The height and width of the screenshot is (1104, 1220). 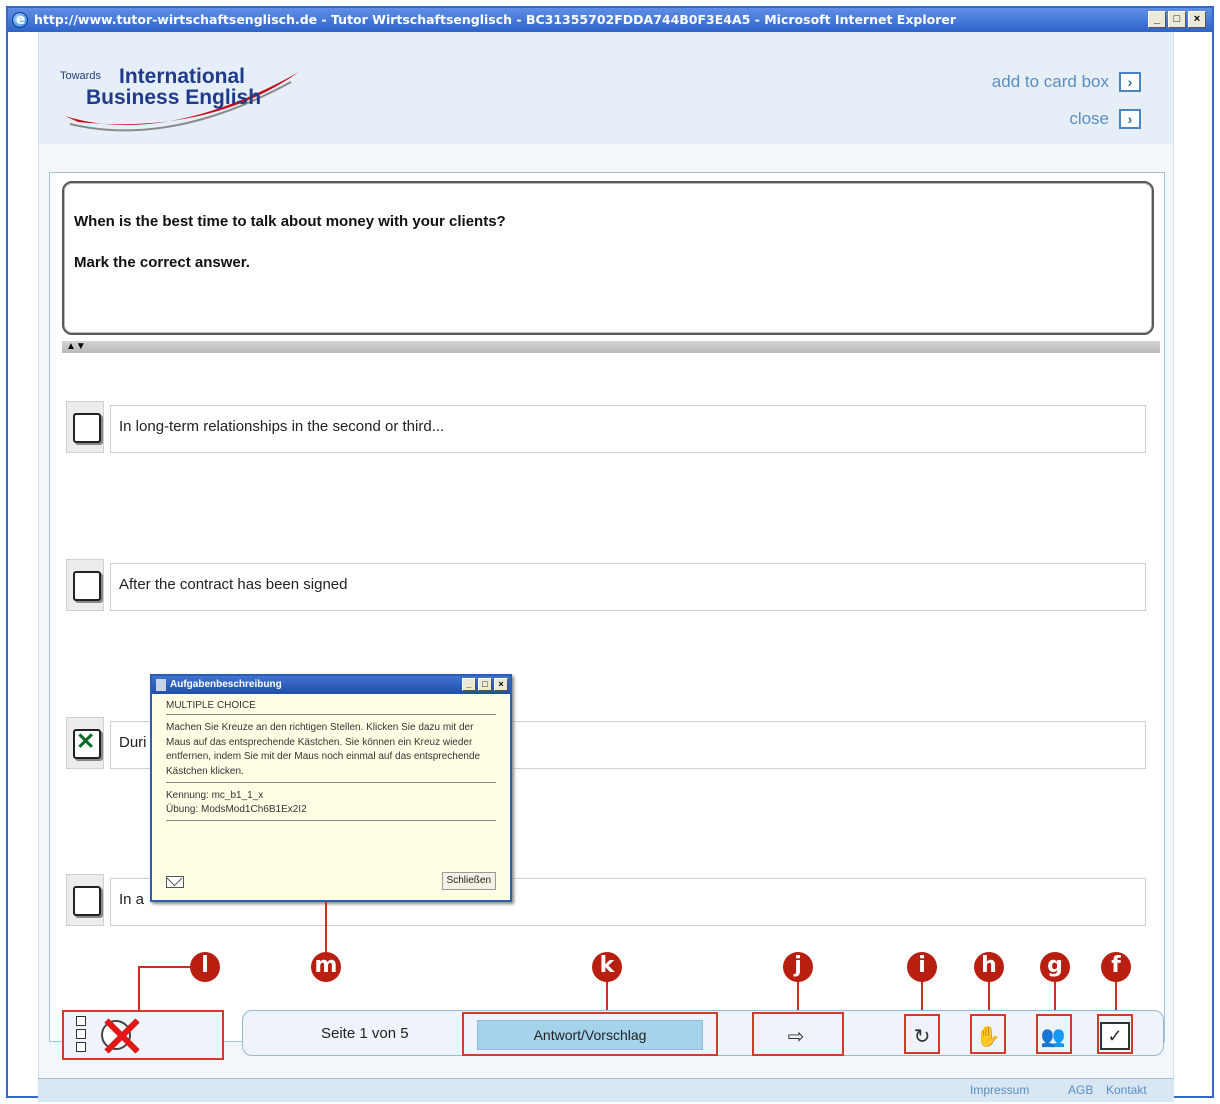 I want to click on popup-minimize-button: _, so click(x=469, y=684).